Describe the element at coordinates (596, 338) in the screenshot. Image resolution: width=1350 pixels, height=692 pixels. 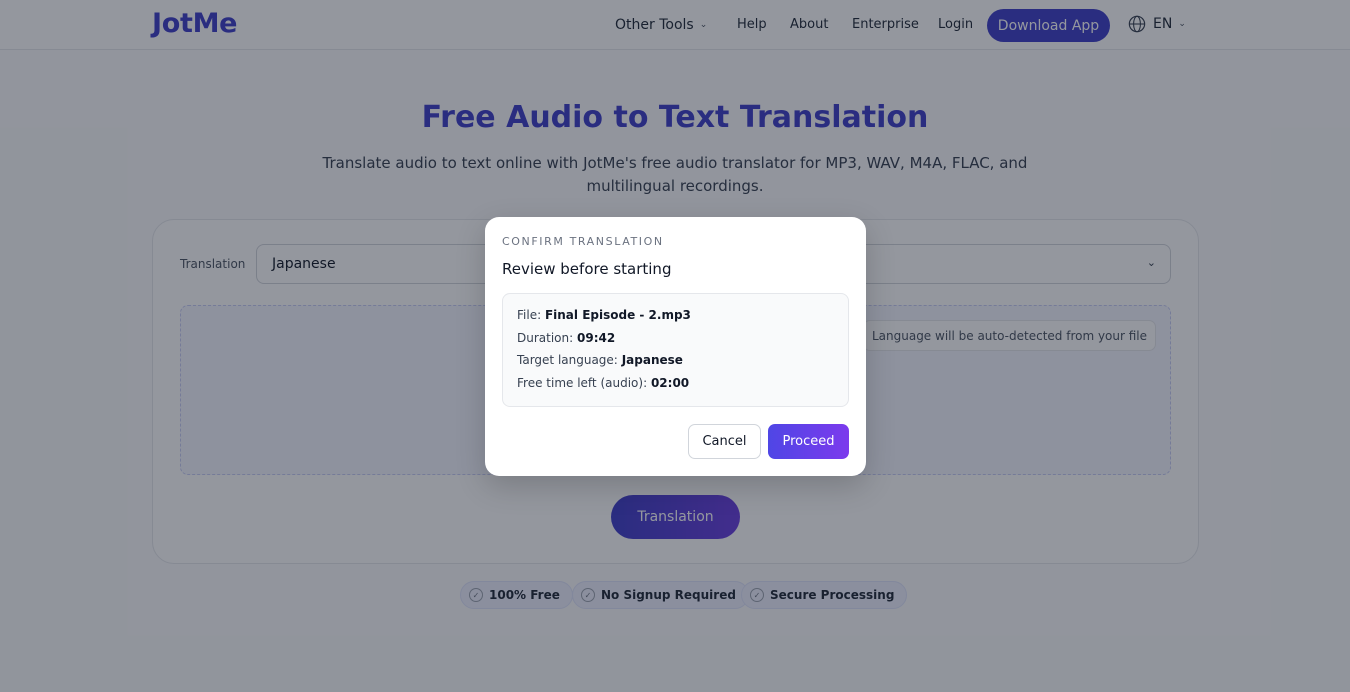
I see `duration-value: 09:42` at that location.